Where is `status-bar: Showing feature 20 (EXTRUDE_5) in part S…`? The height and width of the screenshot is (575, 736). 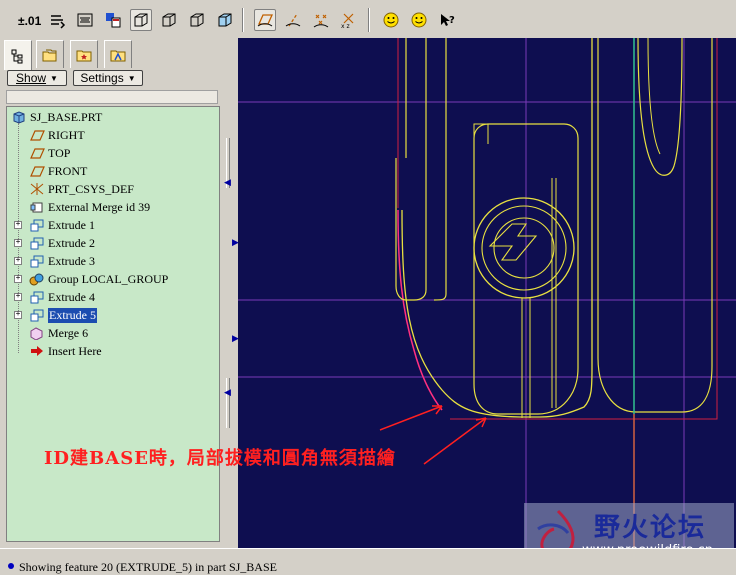 status-bar: Showing feature 20 (EXTRUDE_5) in part S… is located at coordinates (368, 561).